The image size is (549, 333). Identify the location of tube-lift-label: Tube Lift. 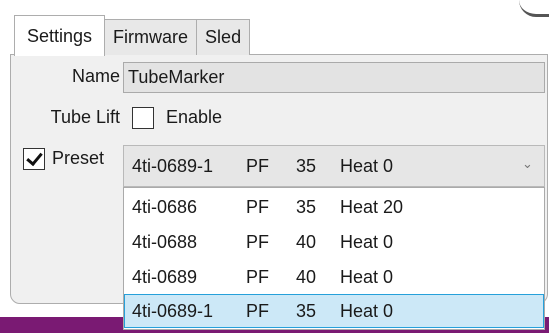
(85, 117).